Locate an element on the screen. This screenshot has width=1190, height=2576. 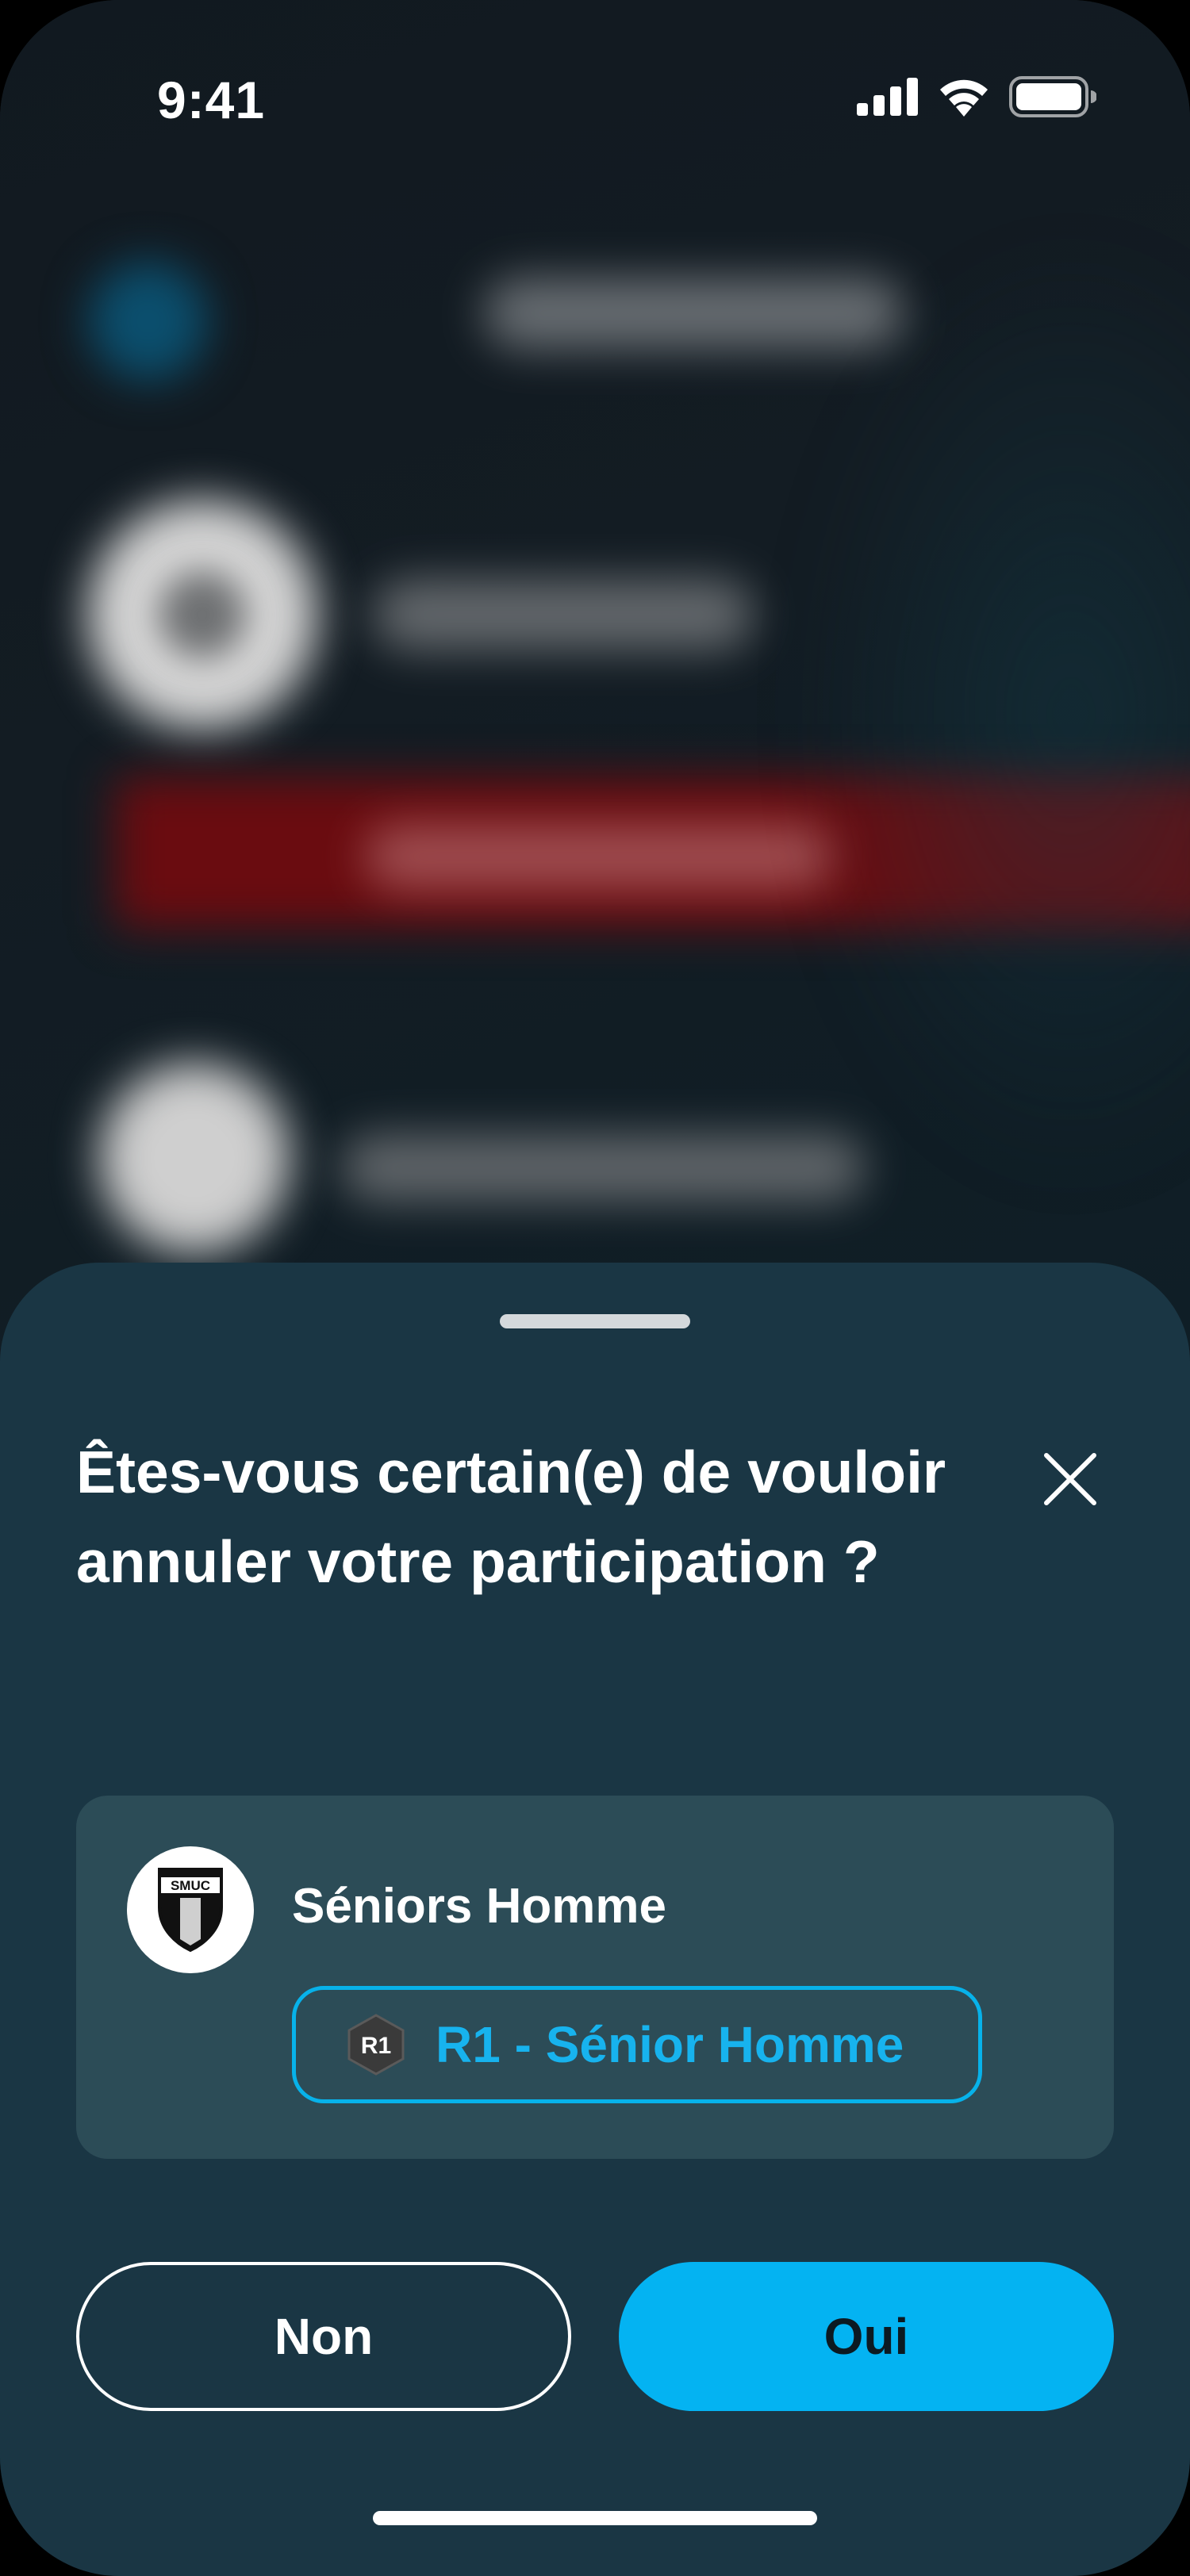
shield-logo-icon: SMUC is located at coordinates (190, 1910).